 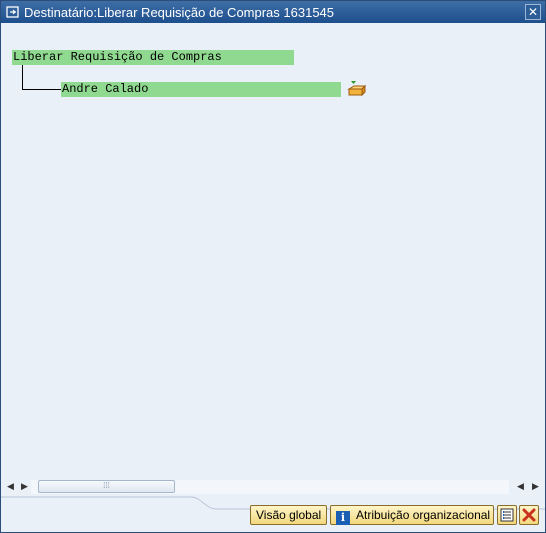 What do you see at coordinates (423, 515) in the screenshot?
I see `org-assignment-label: Atribuição organizacional` at bounding box center [423, 515].